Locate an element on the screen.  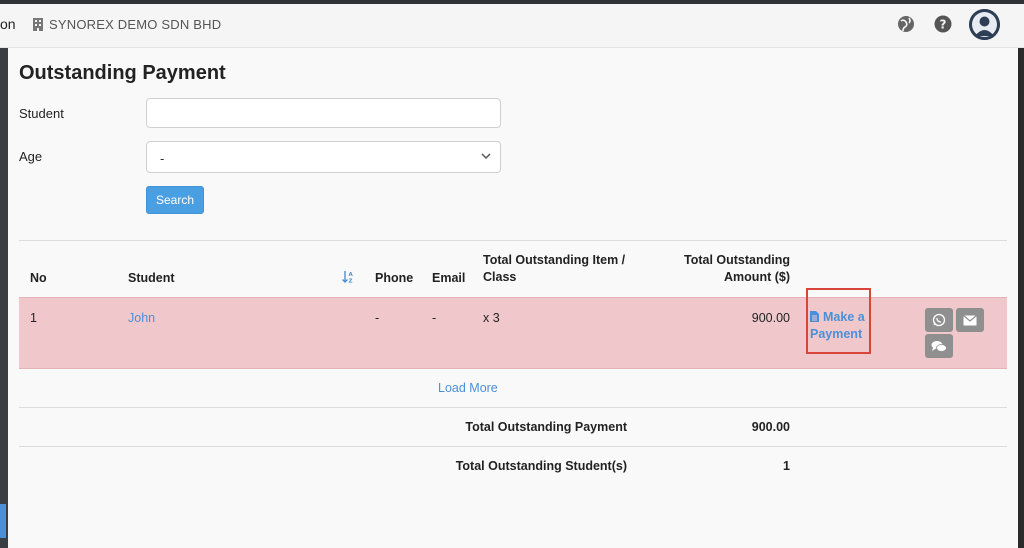
globe-icon is located at coordinates (906, 24).